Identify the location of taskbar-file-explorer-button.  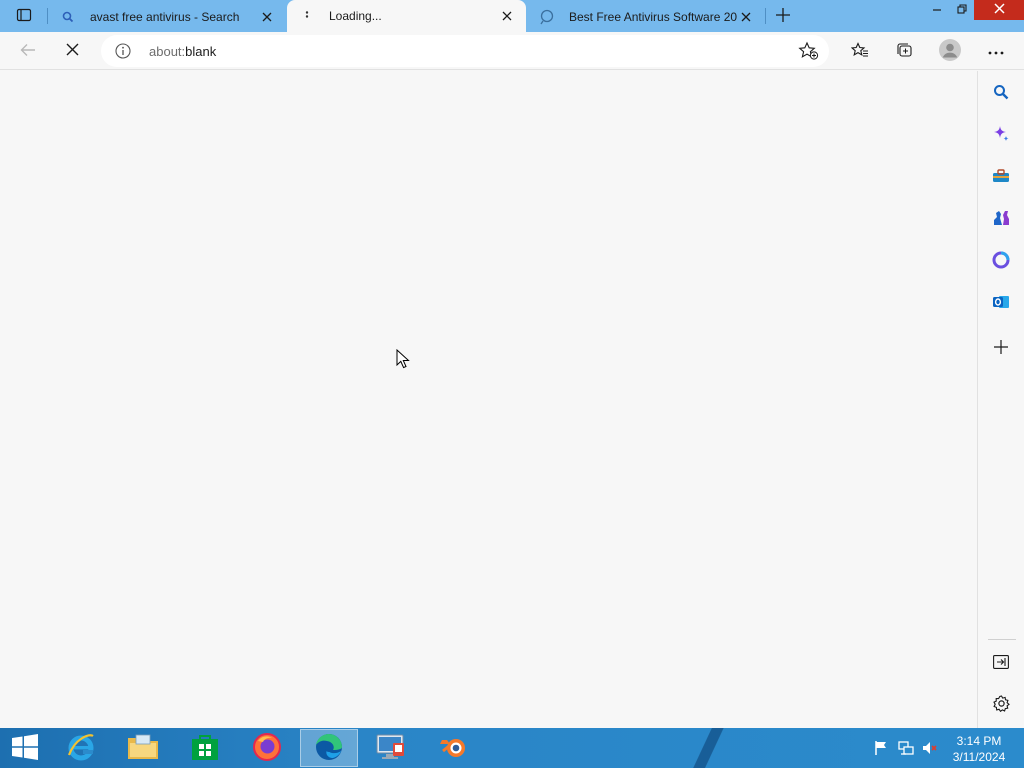
(143, 748).